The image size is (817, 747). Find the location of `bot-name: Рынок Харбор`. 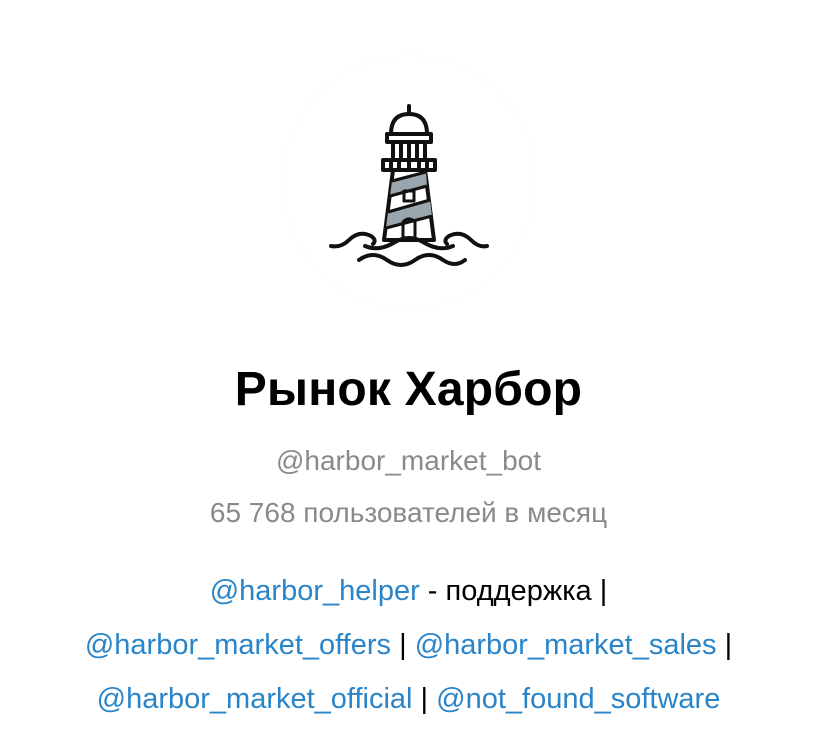

bot-name: Рынок Харбор is located at coordinates (408, 389).